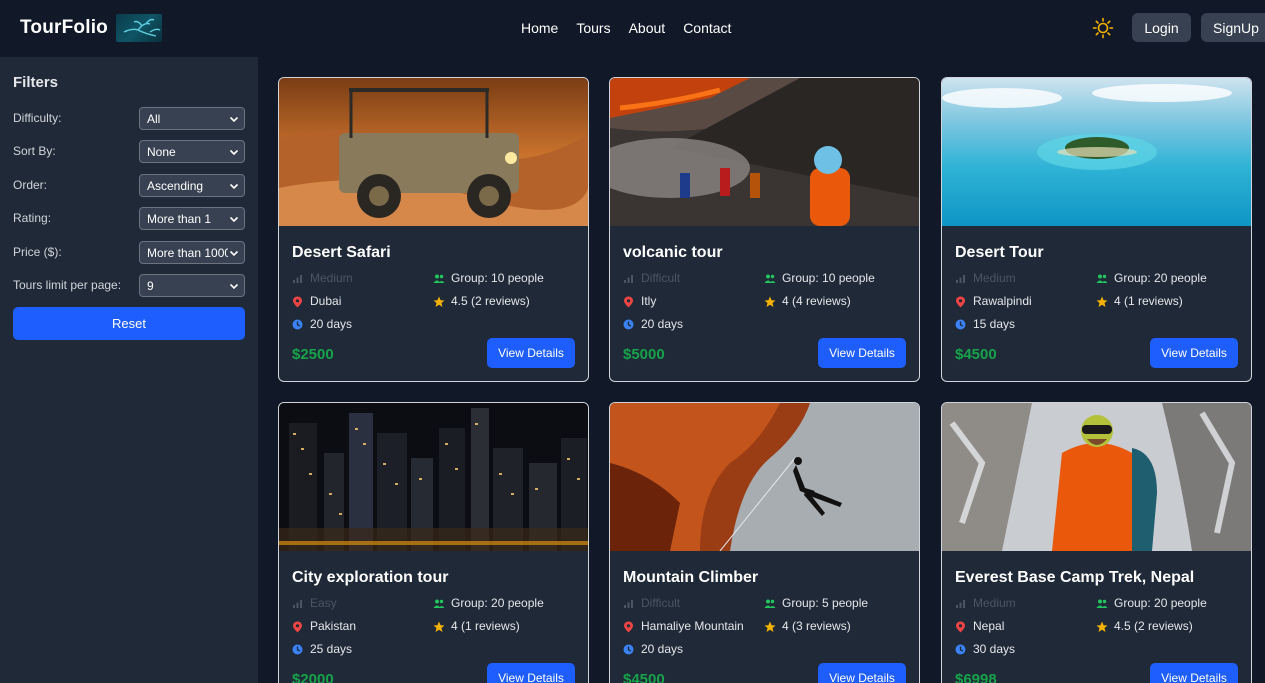  Describe the element at coordinates (816, 301) in the screenshot. I see `rating-text: 4 (4 reviews)` at that location.